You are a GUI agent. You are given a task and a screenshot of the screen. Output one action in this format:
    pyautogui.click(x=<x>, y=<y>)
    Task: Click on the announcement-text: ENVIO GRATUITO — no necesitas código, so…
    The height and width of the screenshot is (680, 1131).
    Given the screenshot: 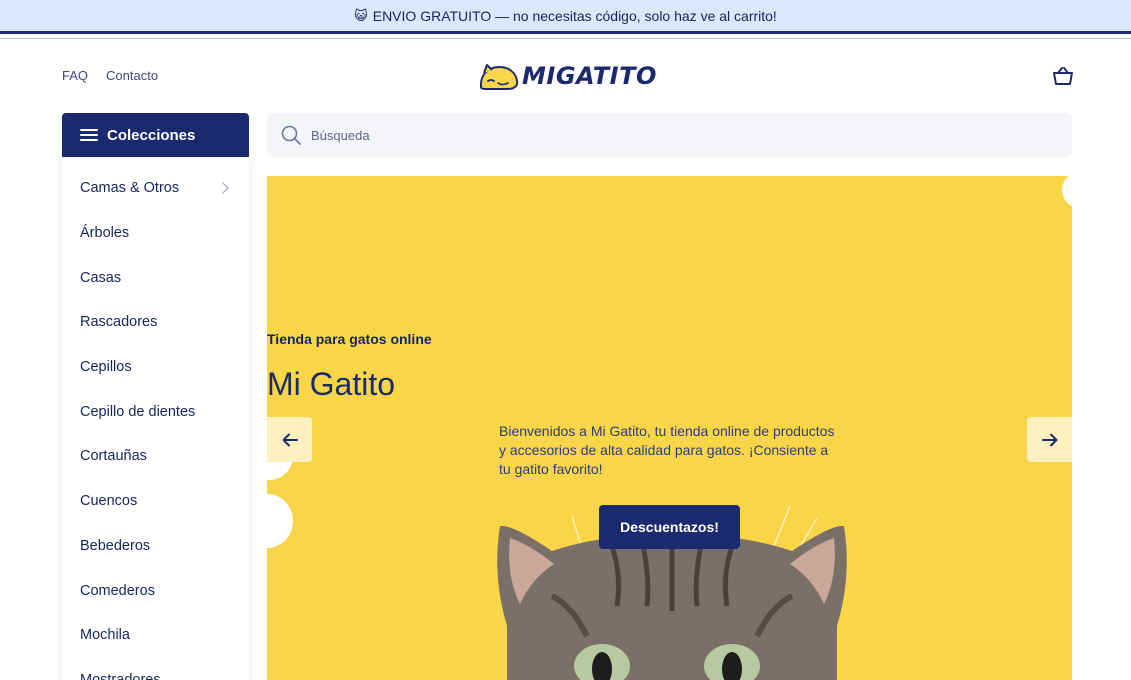 What is the action you would take?
    pyautogui.click(x=574, y=15)
    